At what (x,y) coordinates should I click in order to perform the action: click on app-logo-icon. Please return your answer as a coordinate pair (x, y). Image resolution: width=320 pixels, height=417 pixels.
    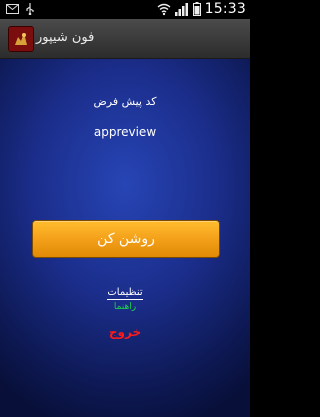
    Looking at the image, I should click on (21, 39).